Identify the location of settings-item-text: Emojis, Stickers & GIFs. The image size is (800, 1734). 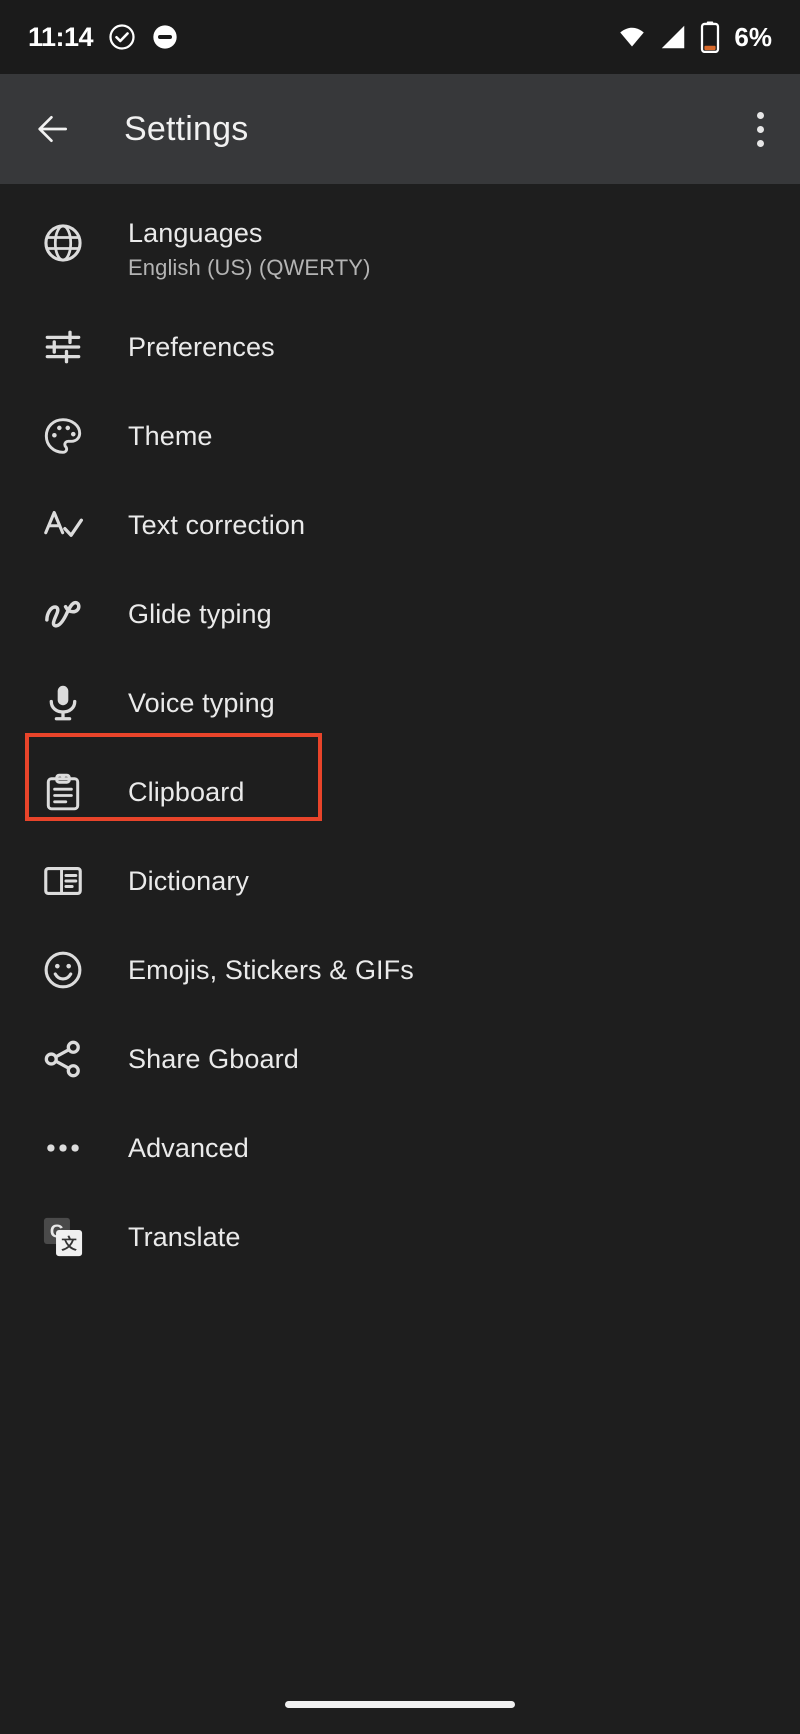
(271, 970).